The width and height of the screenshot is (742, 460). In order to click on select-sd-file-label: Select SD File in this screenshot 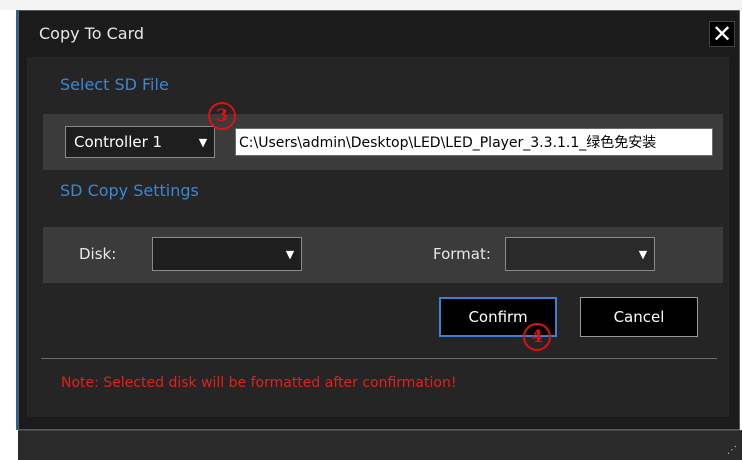, I will do `click(114, 84)`.